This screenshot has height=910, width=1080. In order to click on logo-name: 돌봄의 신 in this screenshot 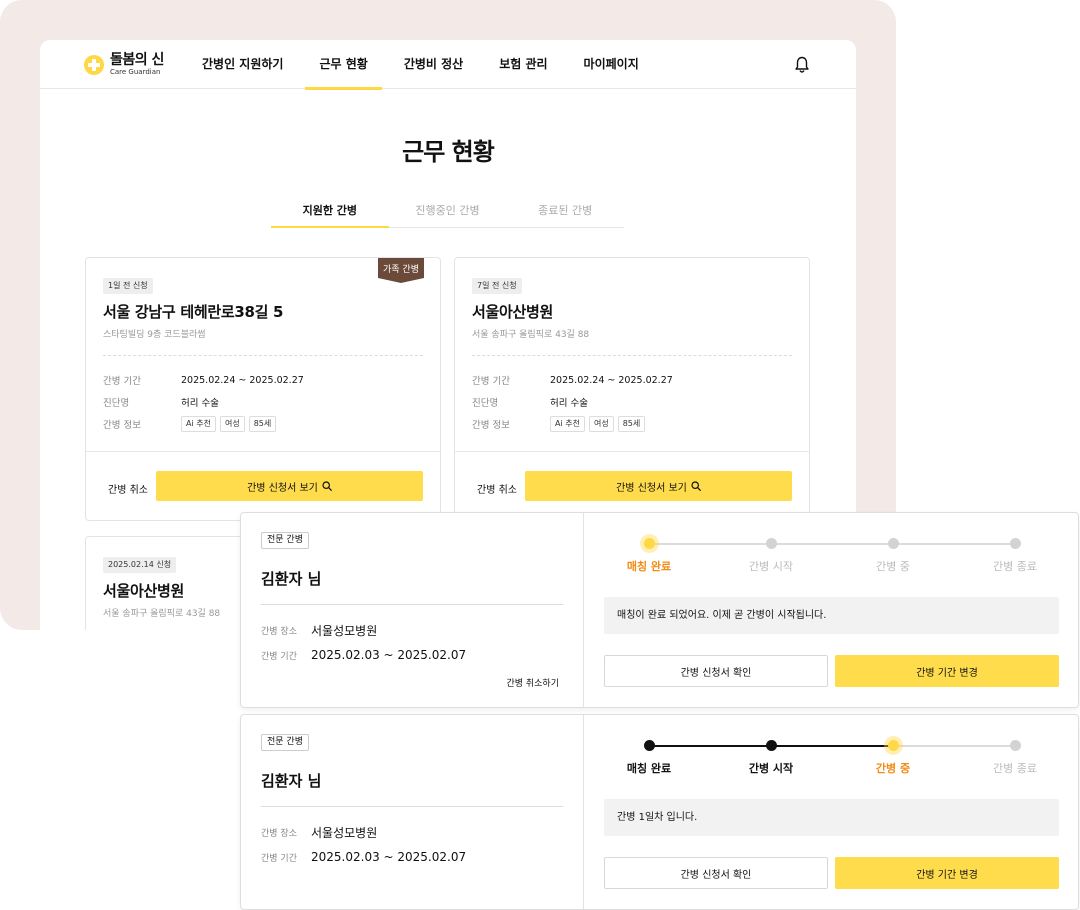, I will do `click(137, 60)`.